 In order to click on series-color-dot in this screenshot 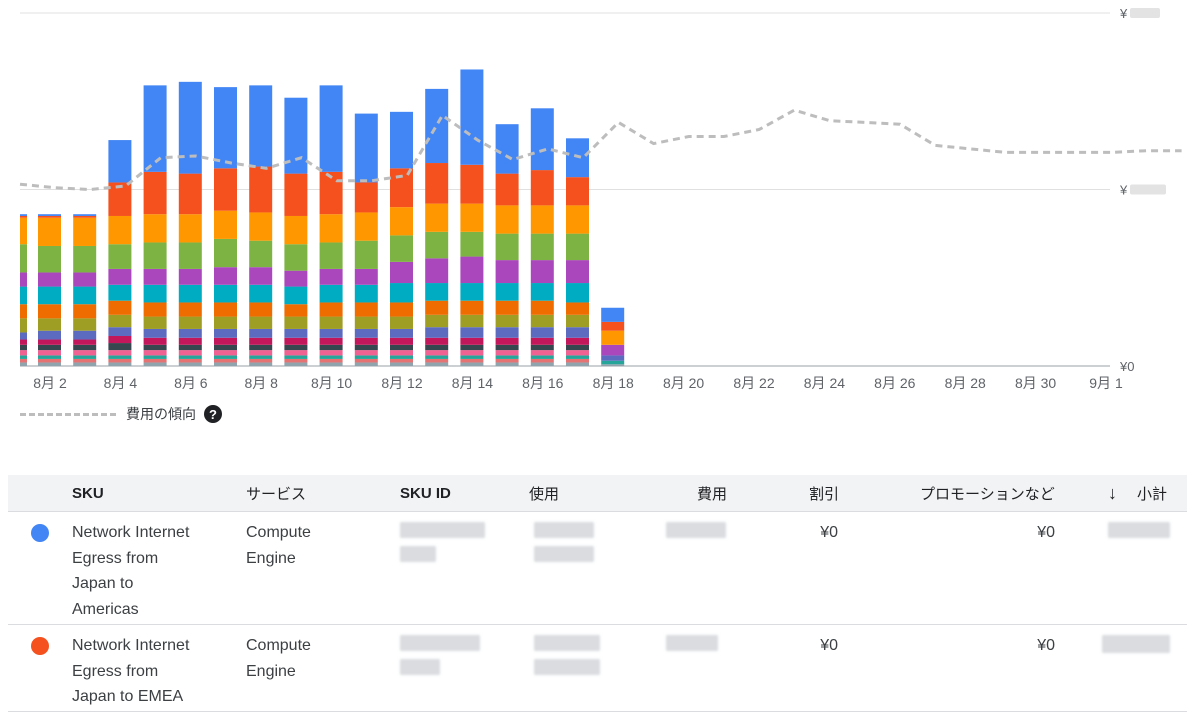, I will do `click(40, 646)`.